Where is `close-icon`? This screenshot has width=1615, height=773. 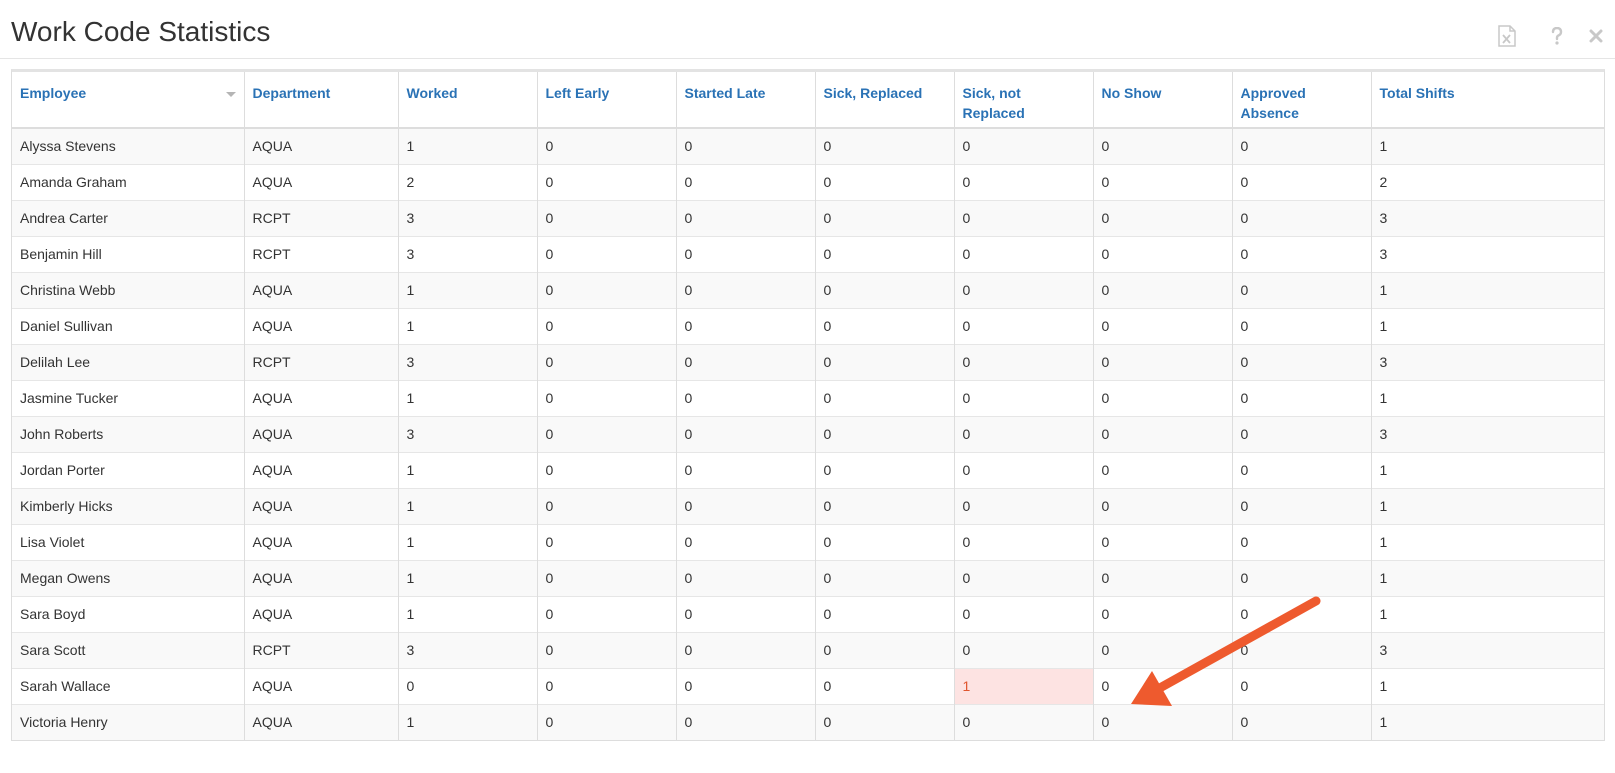 close-icon is located at coordinates (1596, 36).